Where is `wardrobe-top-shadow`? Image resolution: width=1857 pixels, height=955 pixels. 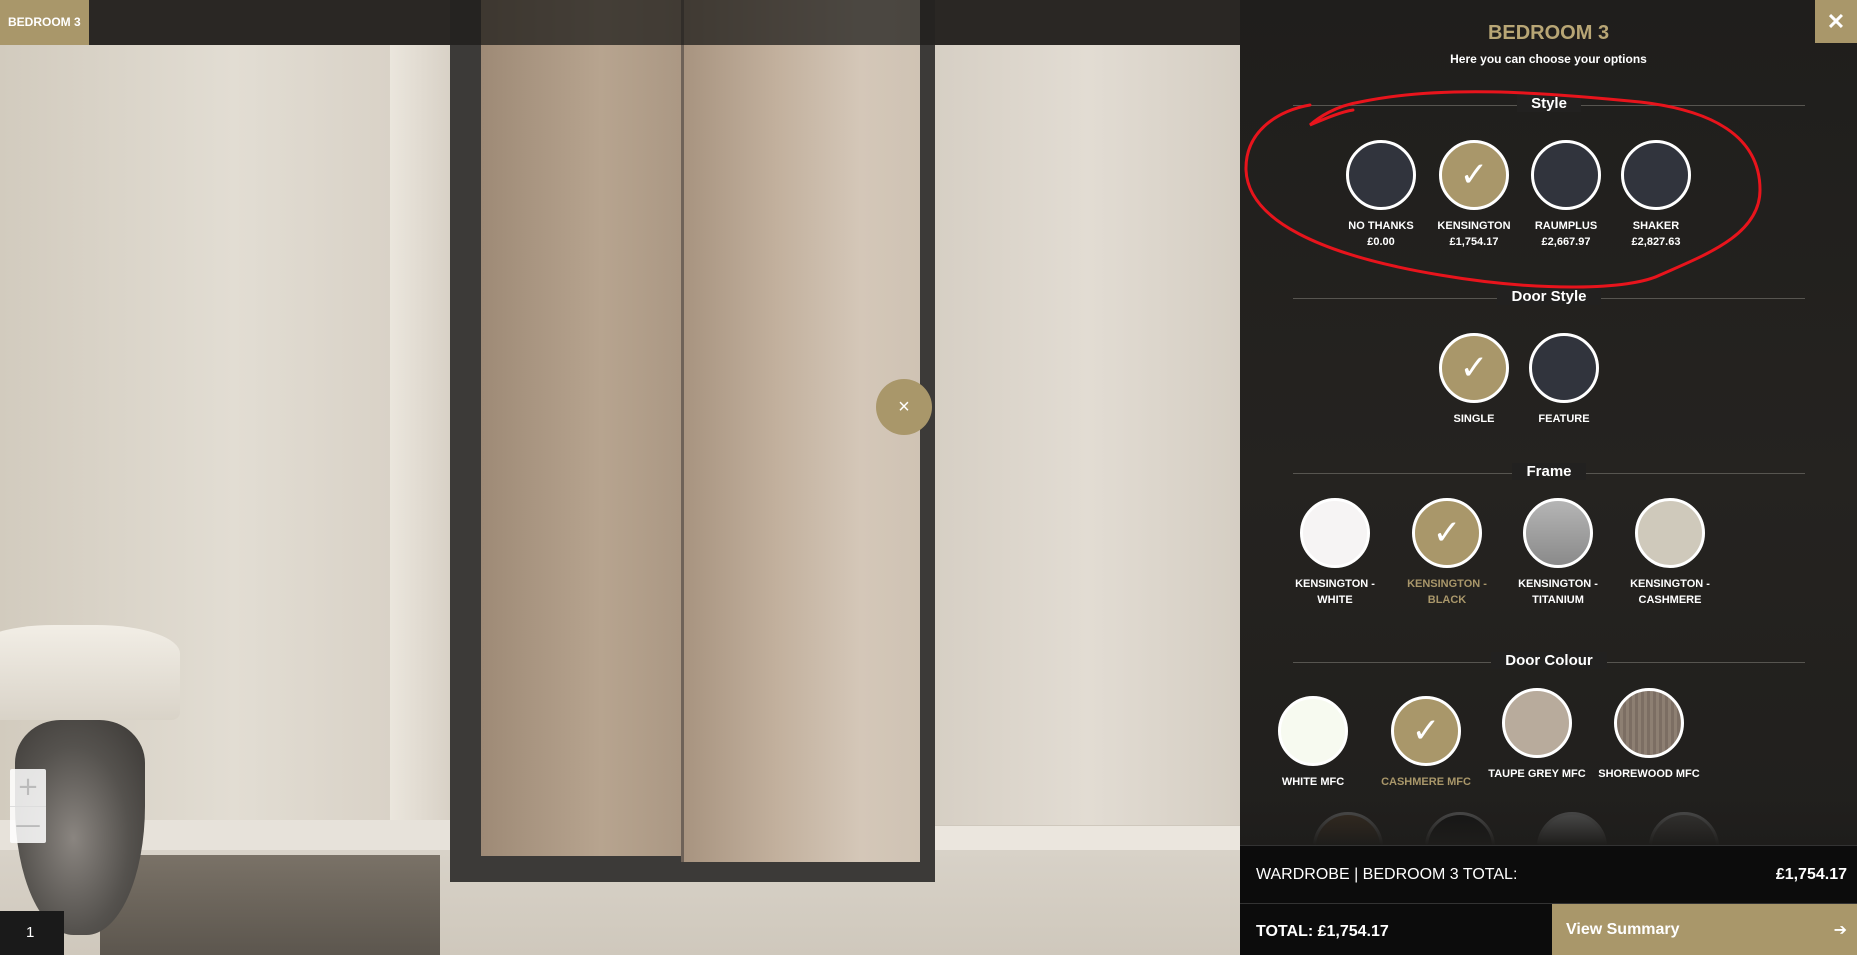
wardrobe-top-shadow is located at coordinates (692, 22).